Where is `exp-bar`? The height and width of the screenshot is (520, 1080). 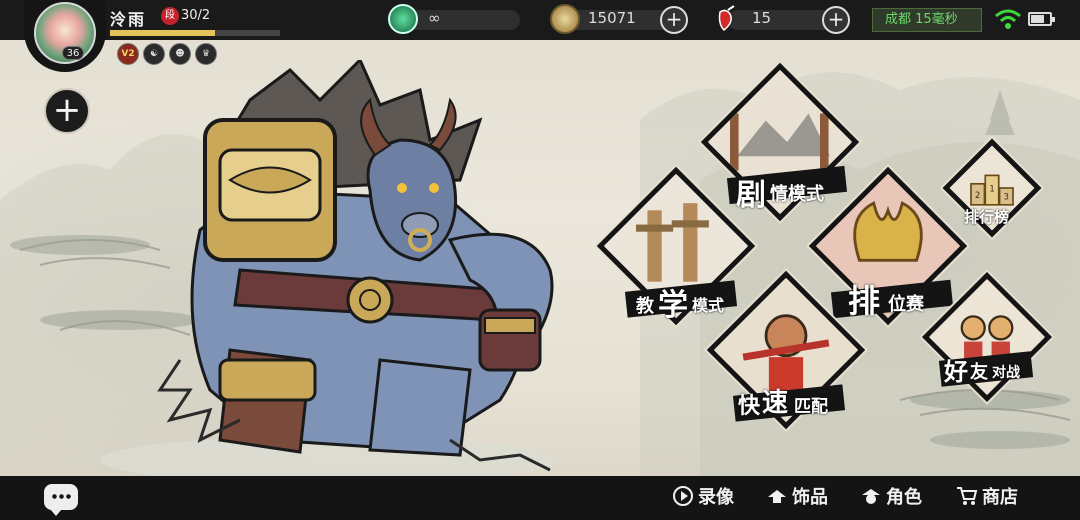 exp-bar is located at coordinates (195, 33).